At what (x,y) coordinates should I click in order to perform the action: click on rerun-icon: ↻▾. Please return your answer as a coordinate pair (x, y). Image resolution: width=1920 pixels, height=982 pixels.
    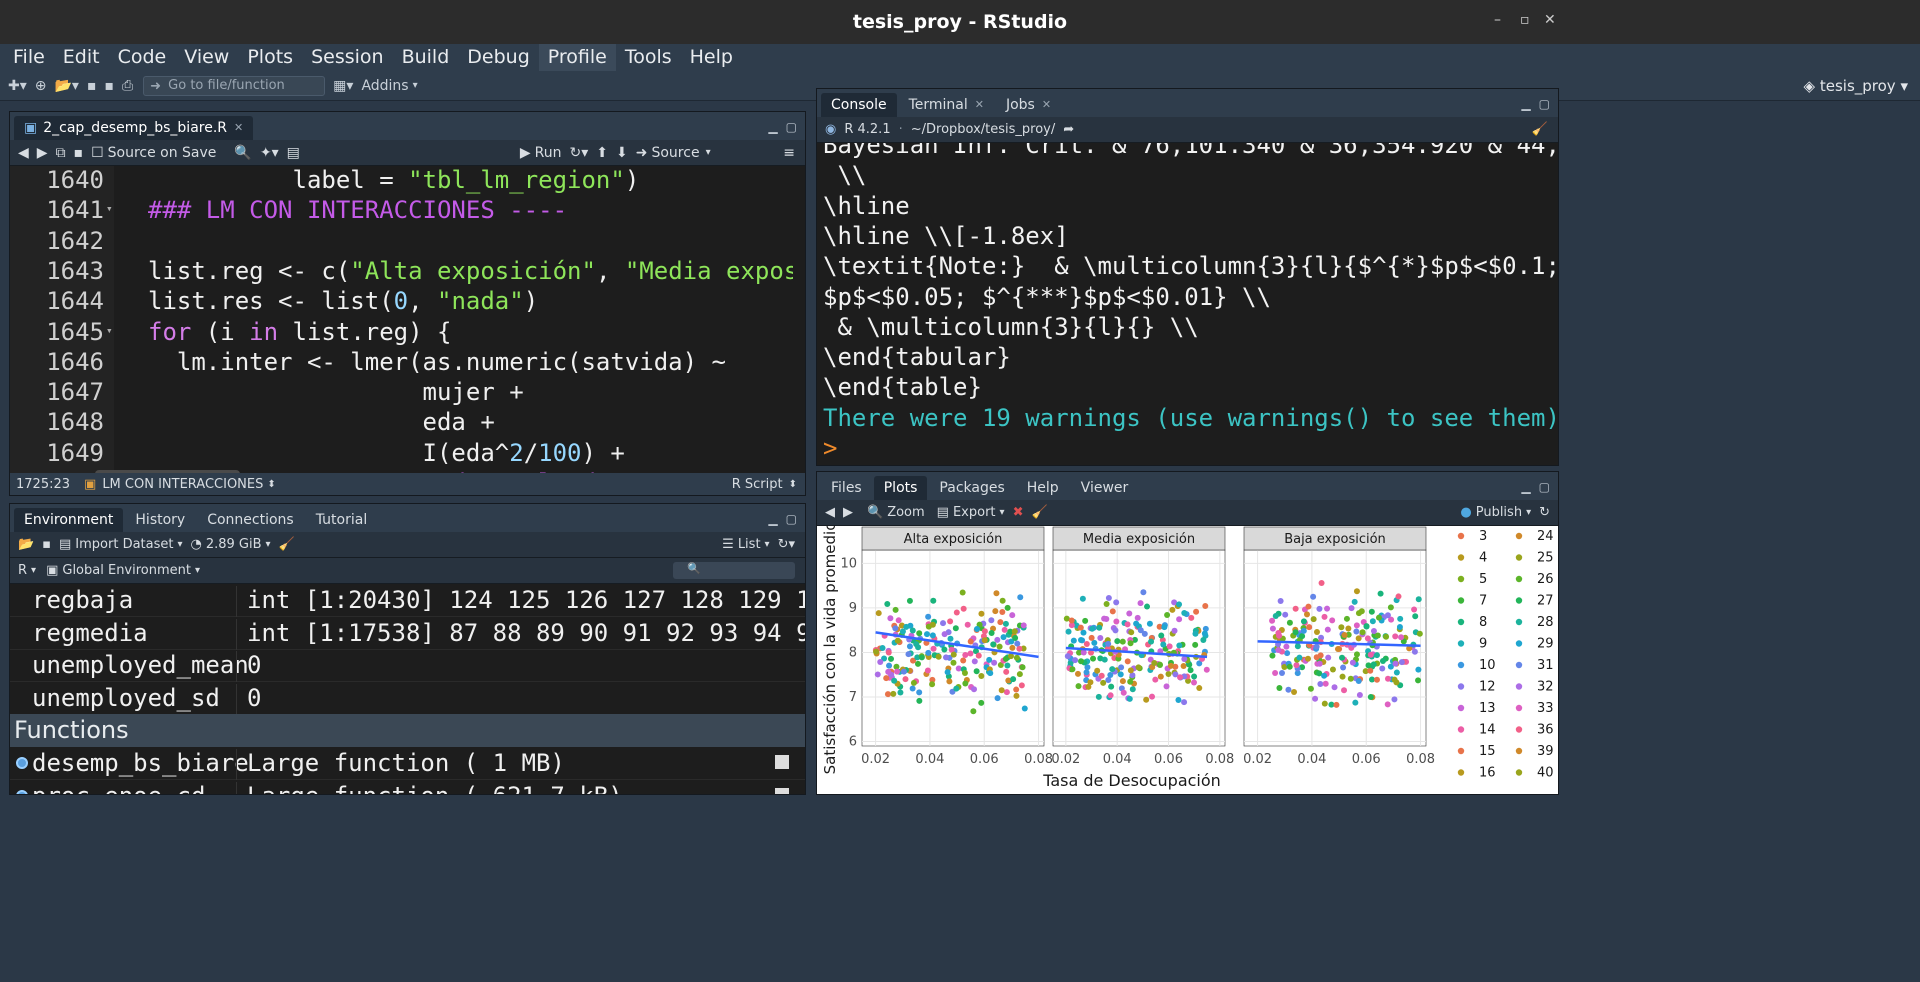
    Looking at the image, I should click on (579, 153).